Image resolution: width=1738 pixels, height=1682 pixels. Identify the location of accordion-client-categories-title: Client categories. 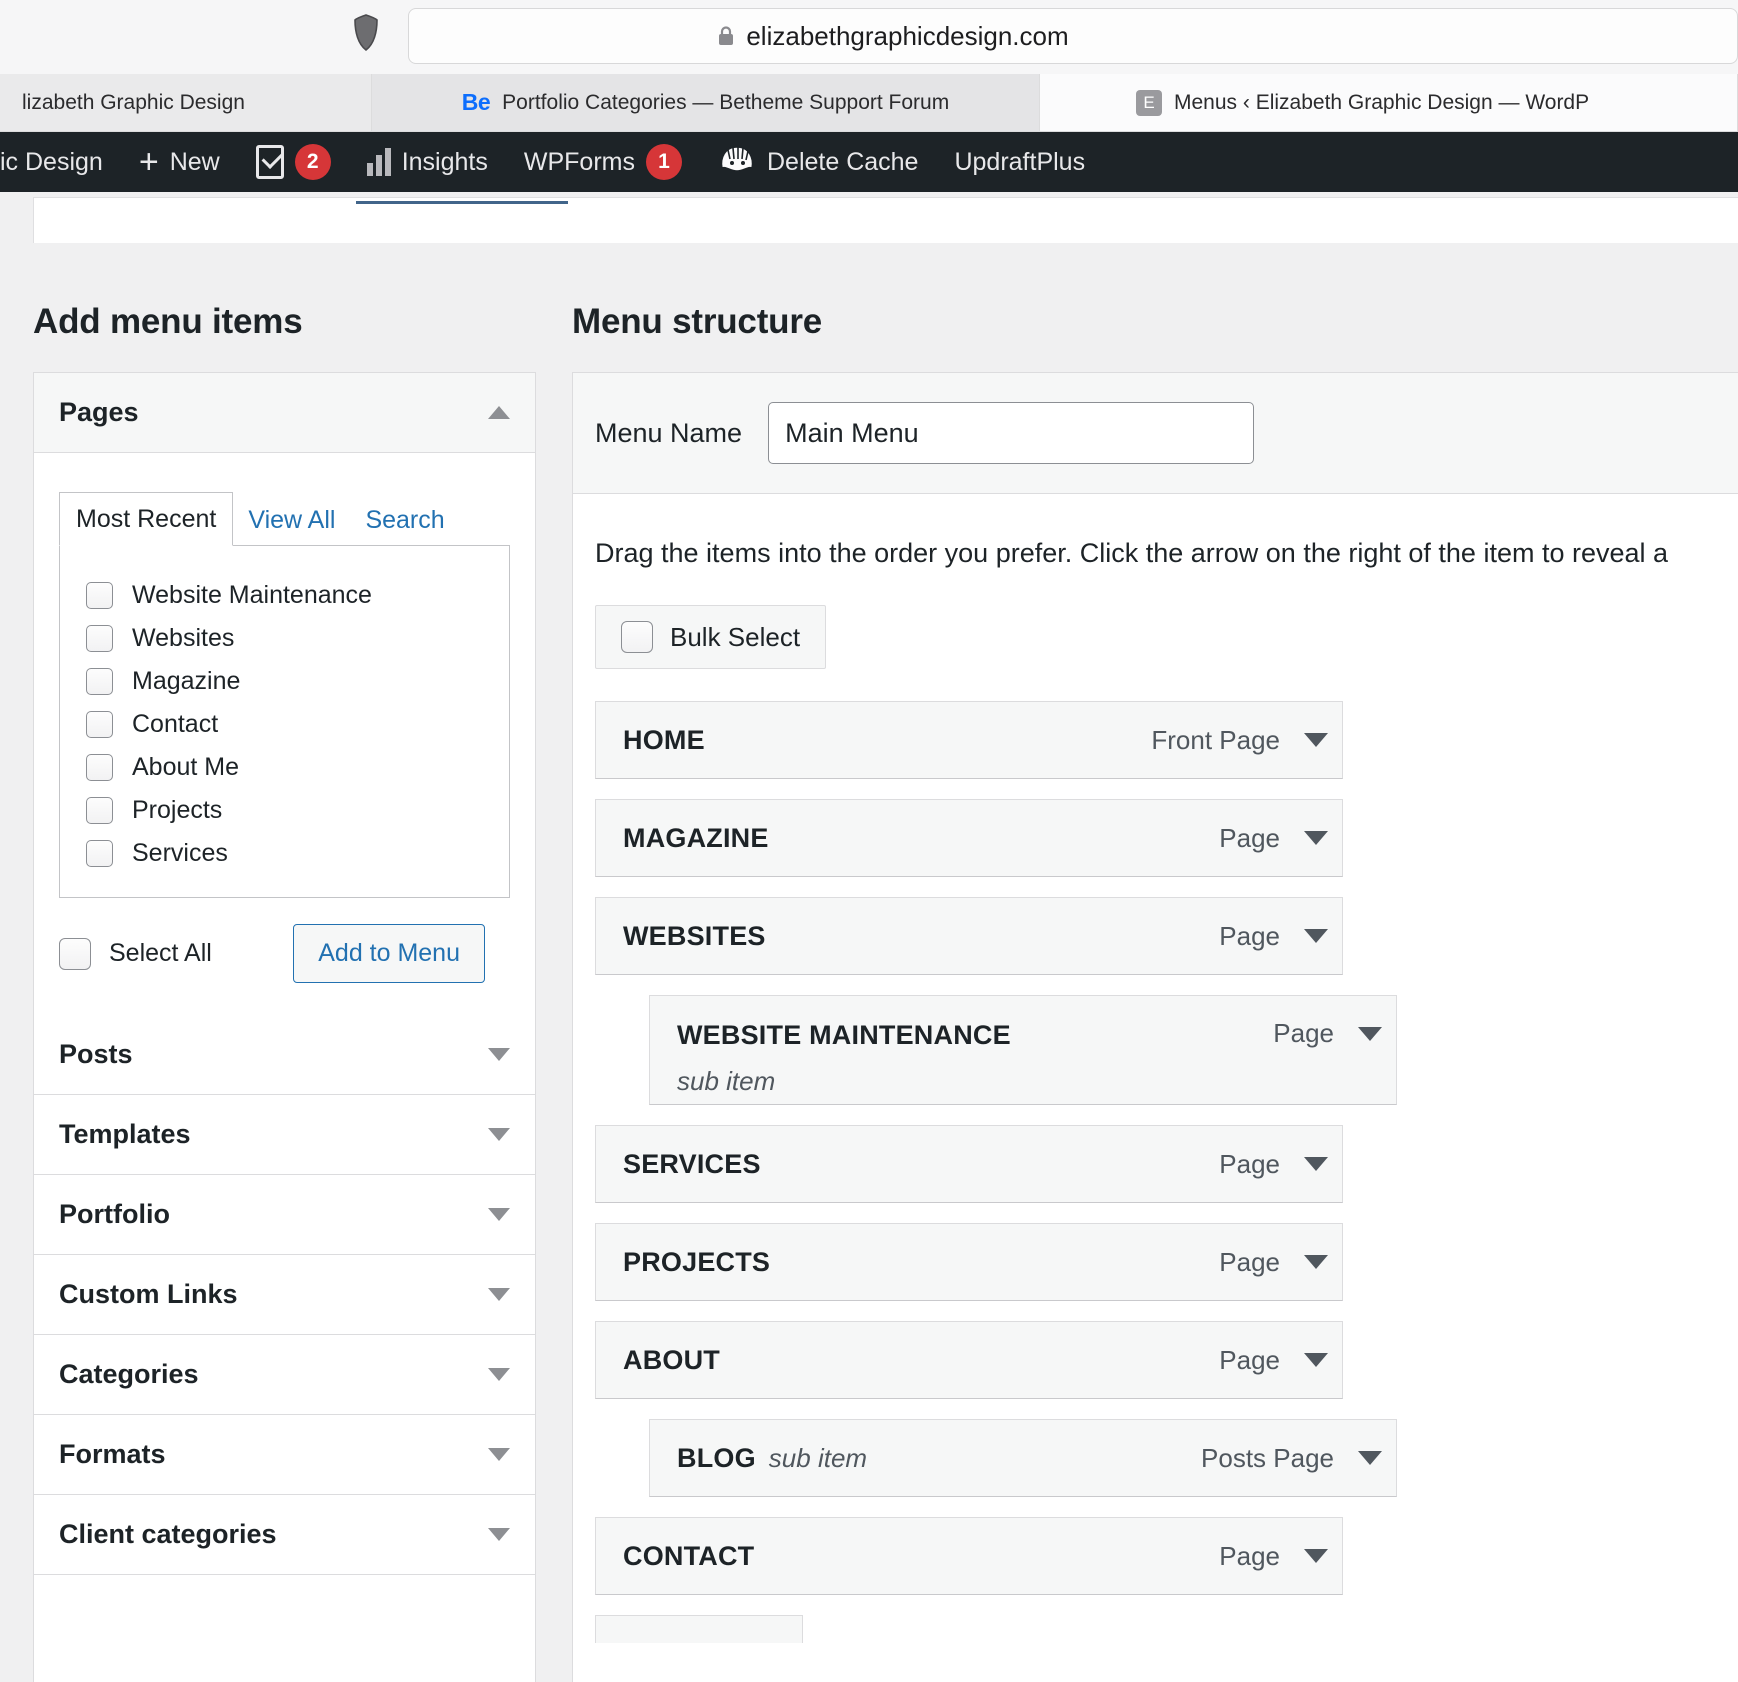
(168, 1534).